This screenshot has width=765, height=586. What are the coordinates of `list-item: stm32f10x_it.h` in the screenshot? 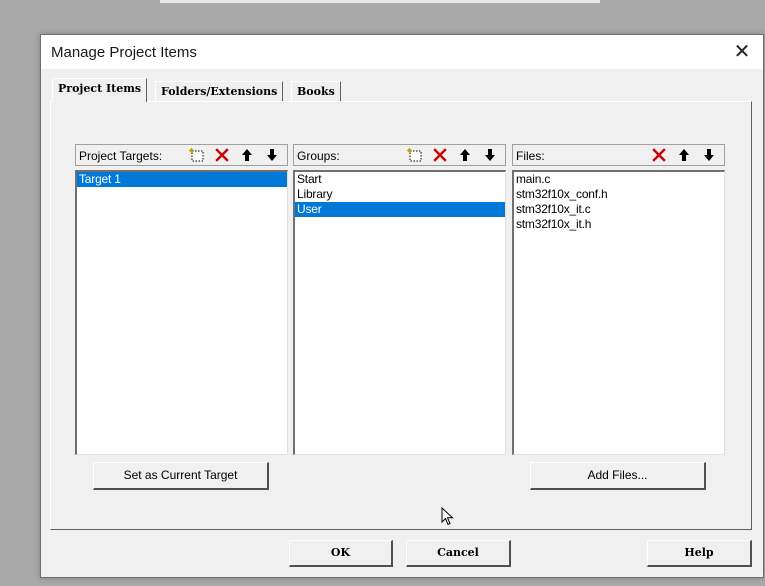 It's located at (619, 224).